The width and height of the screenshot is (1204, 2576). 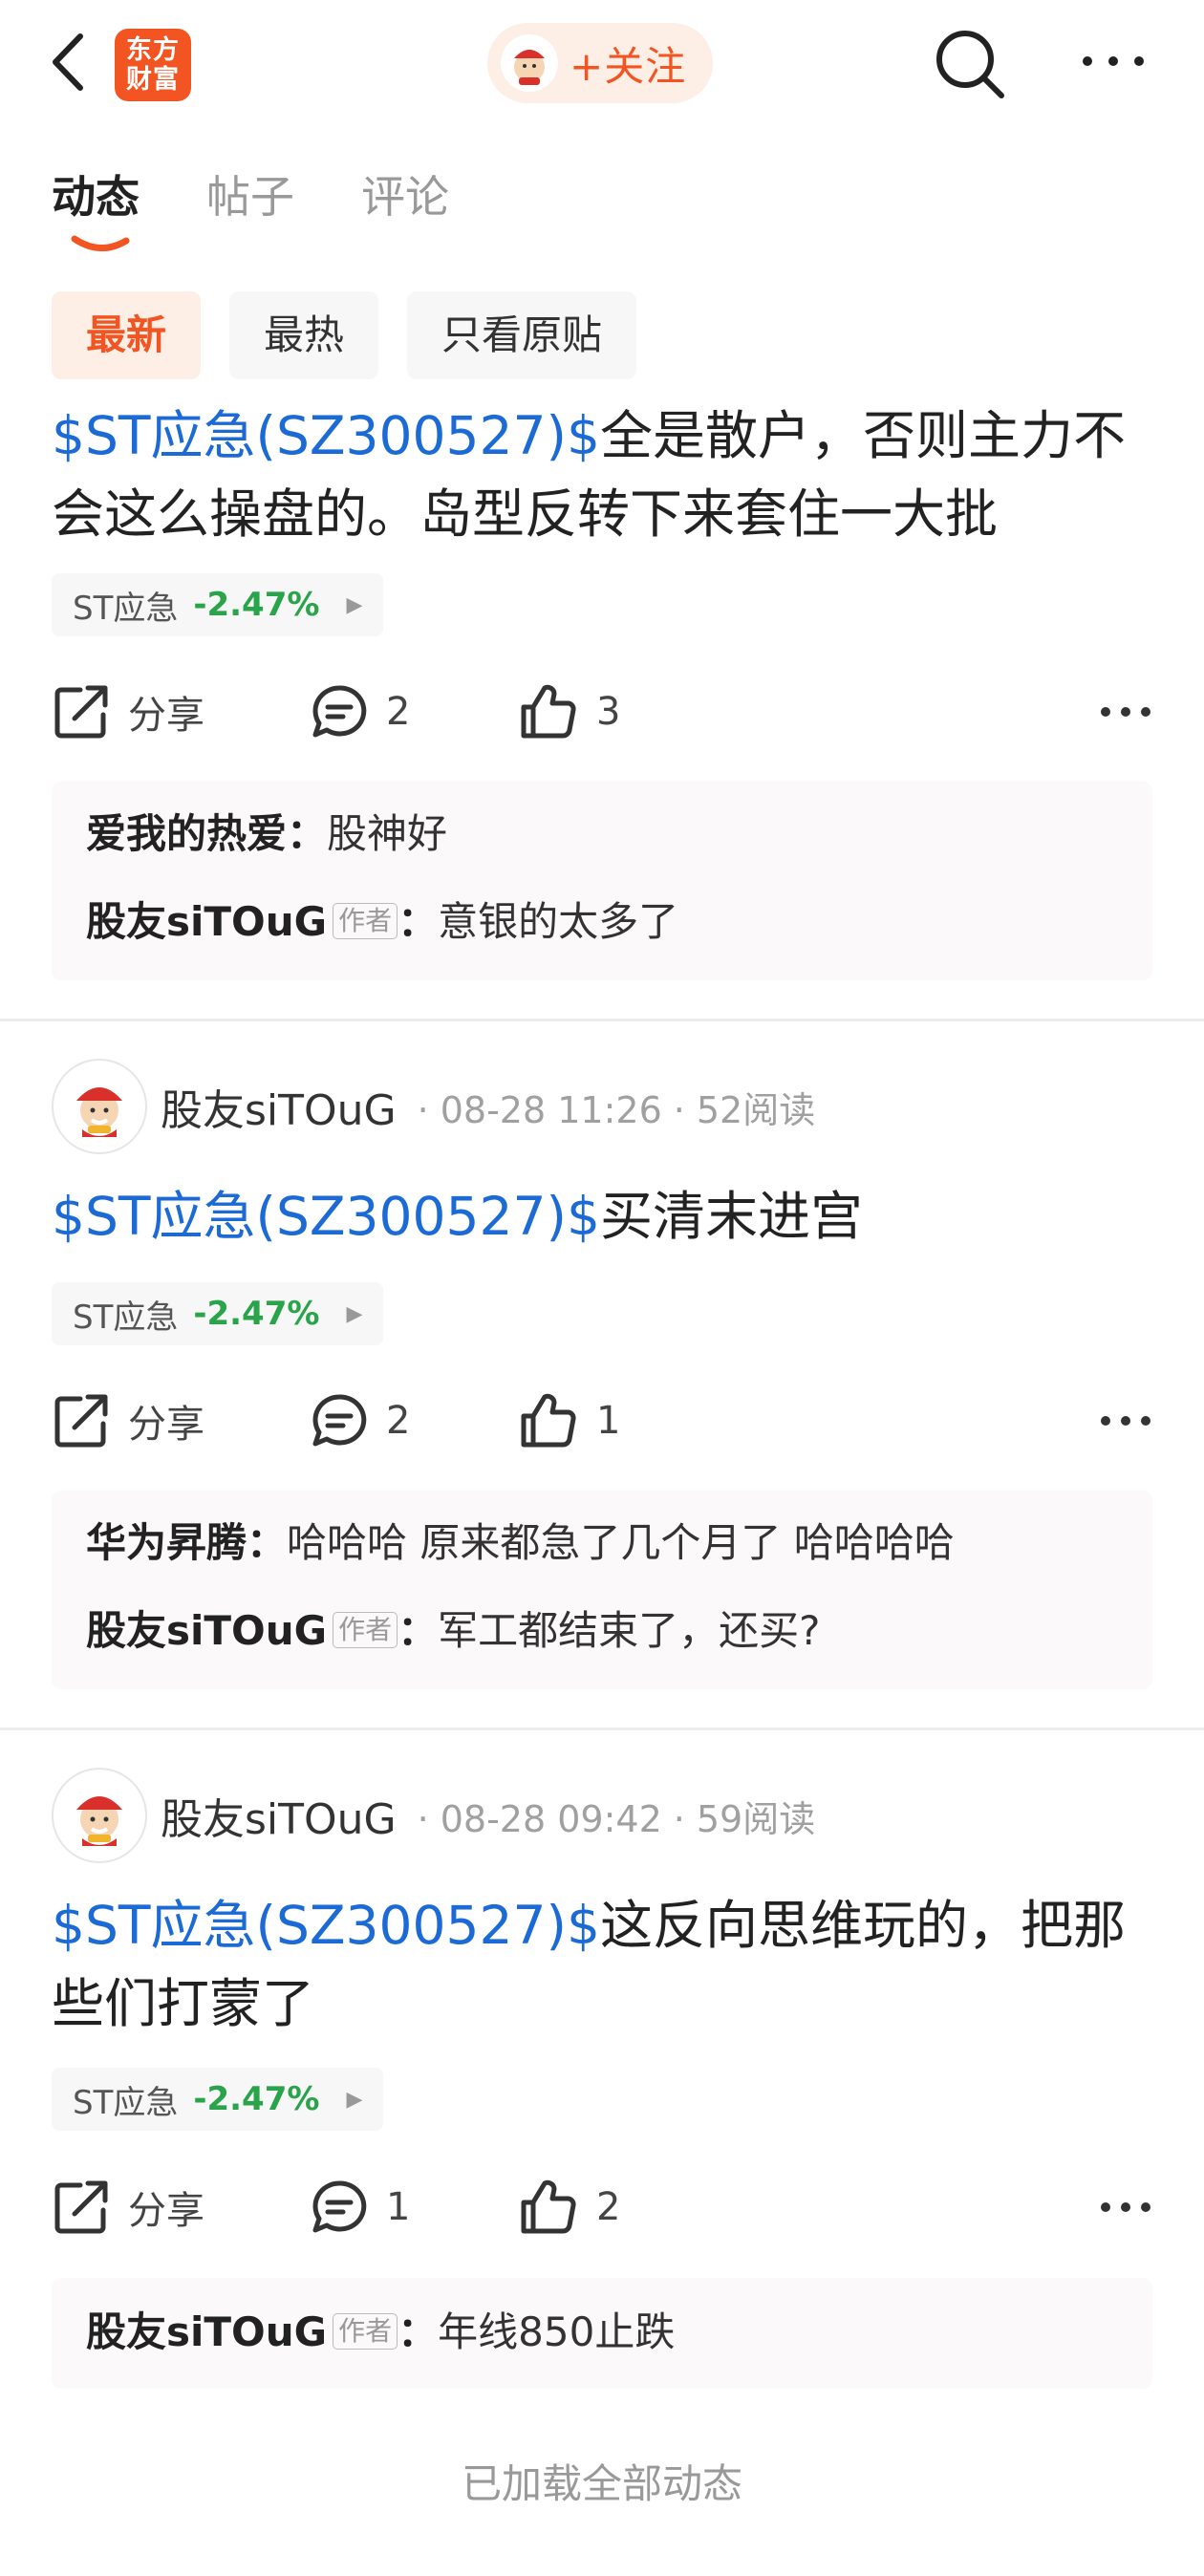 I want to click on tab-dynamics: 动态, so click(x=96, y=206).